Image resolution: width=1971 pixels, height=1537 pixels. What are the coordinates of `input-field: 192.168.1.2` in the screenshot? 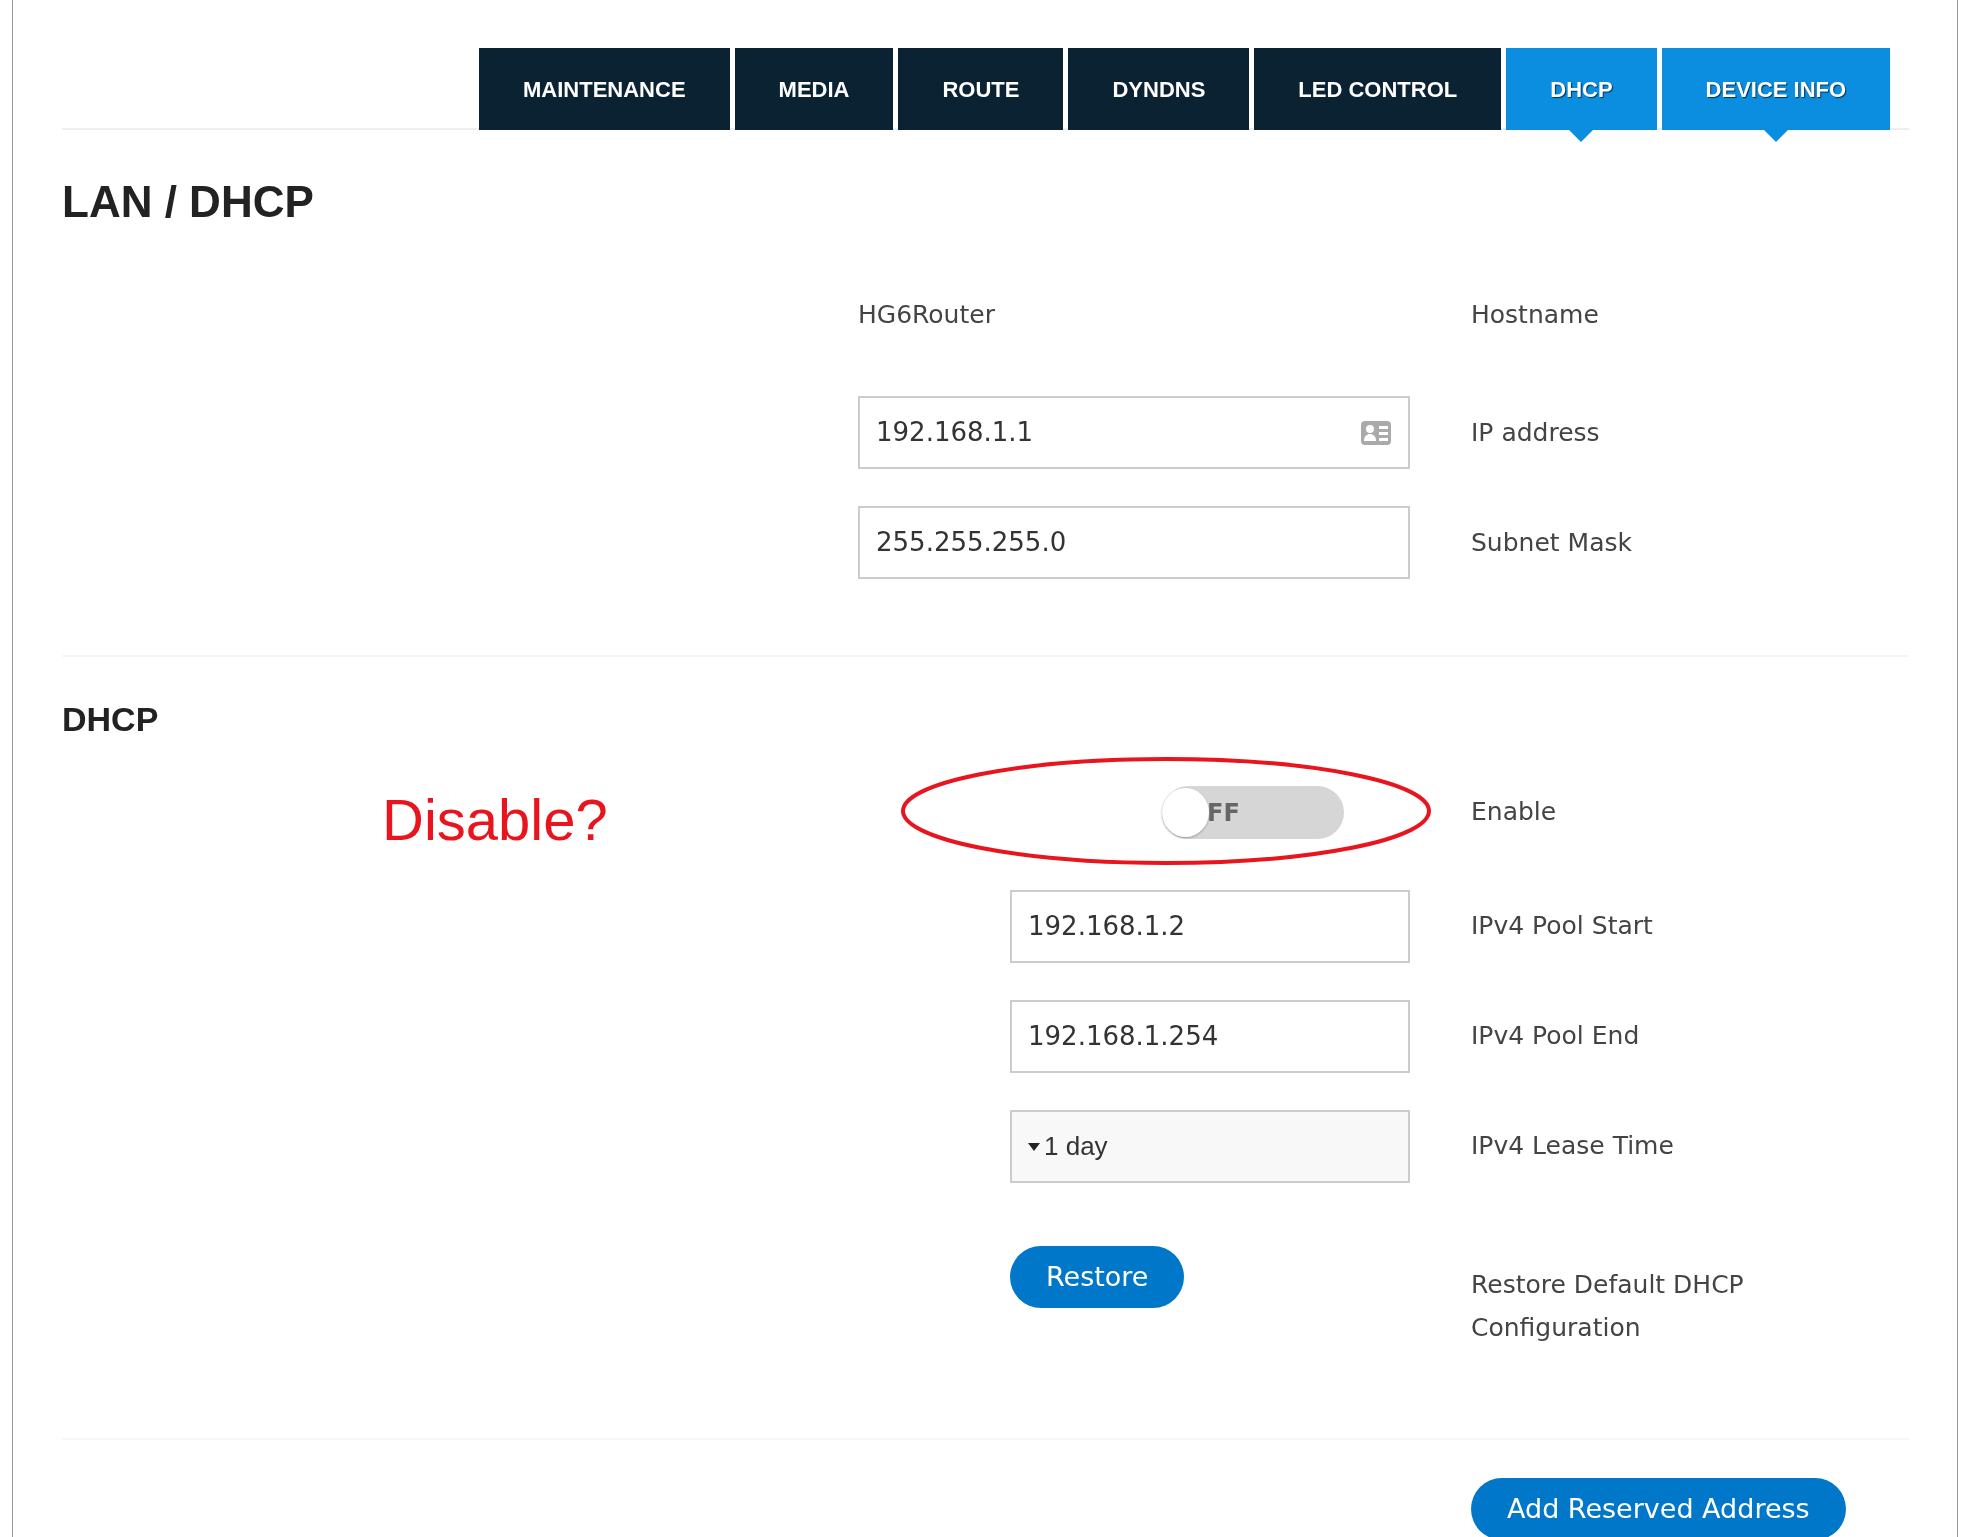 It's located at (1210, 927).